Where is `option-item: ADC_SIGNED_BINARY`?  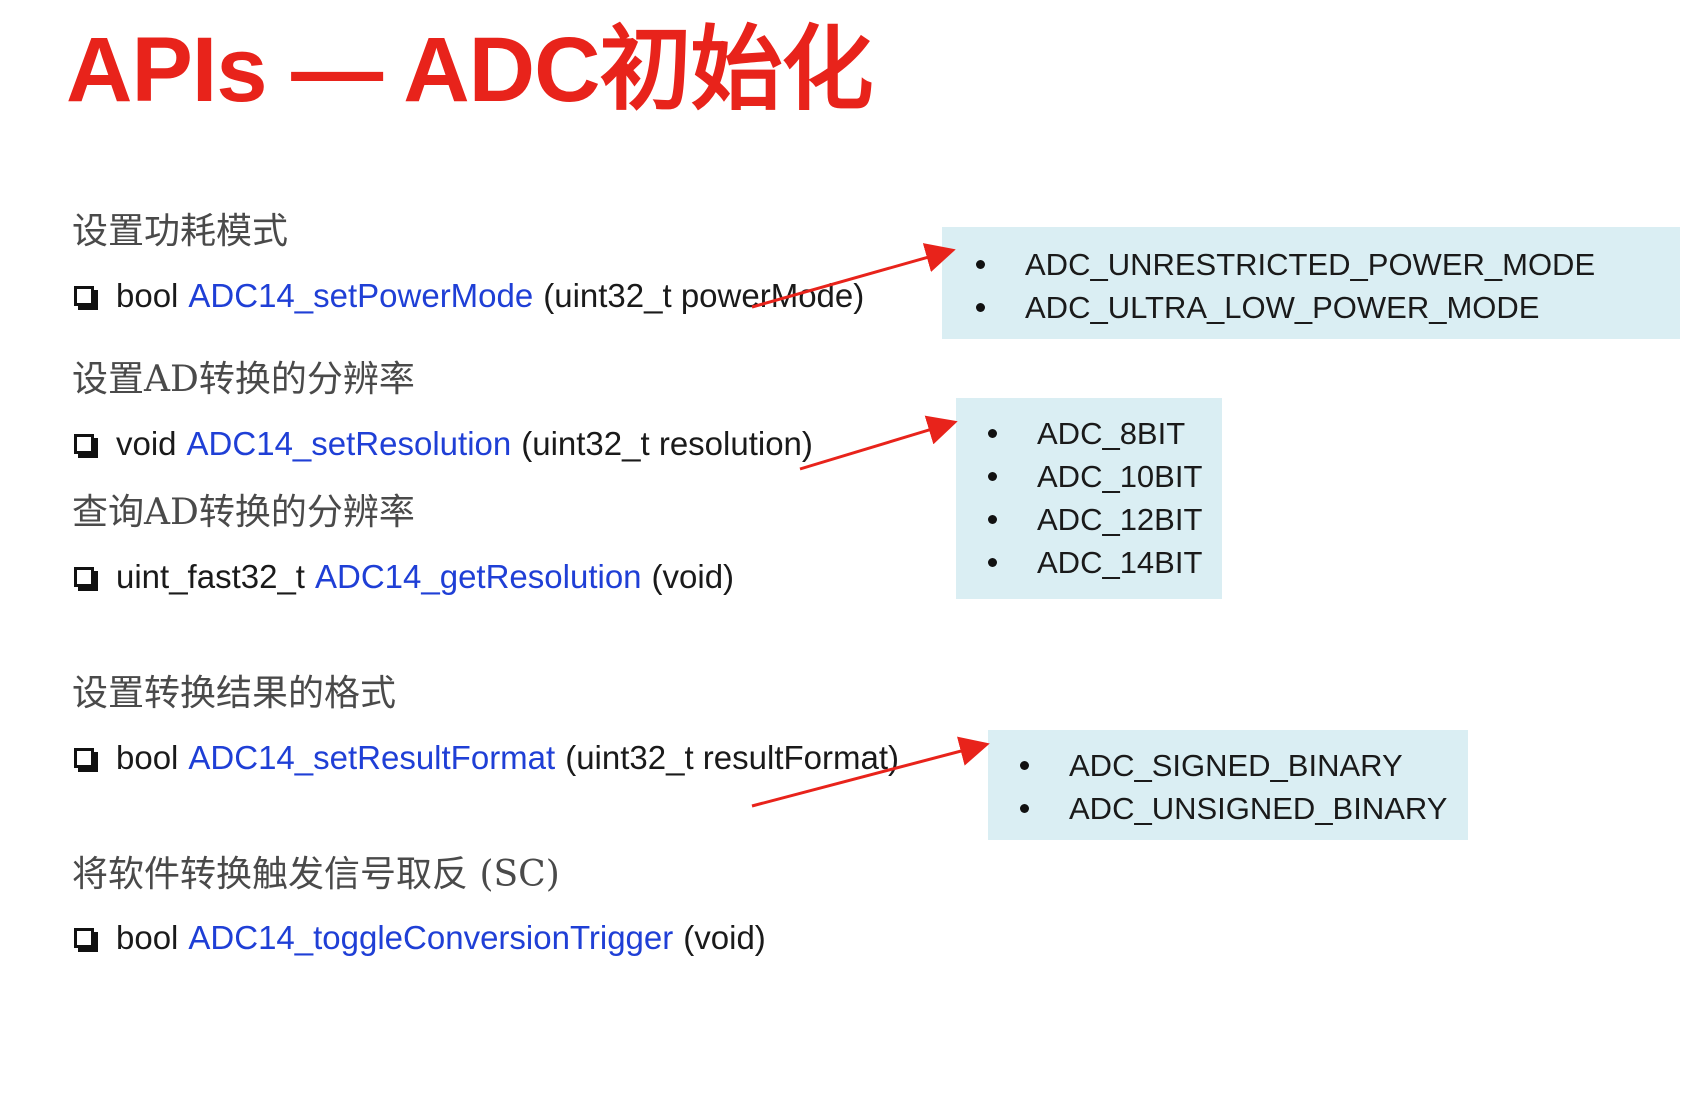
option-item: ADC_SIGNED_BINARY is located at coordinates (1244, 765).